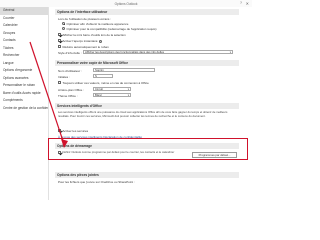 The image size is (320, 240). What do you see at coordinates (64, 143) in the screenshot?
I see `annotation-arrow-head` at bounding box center [64, 143].